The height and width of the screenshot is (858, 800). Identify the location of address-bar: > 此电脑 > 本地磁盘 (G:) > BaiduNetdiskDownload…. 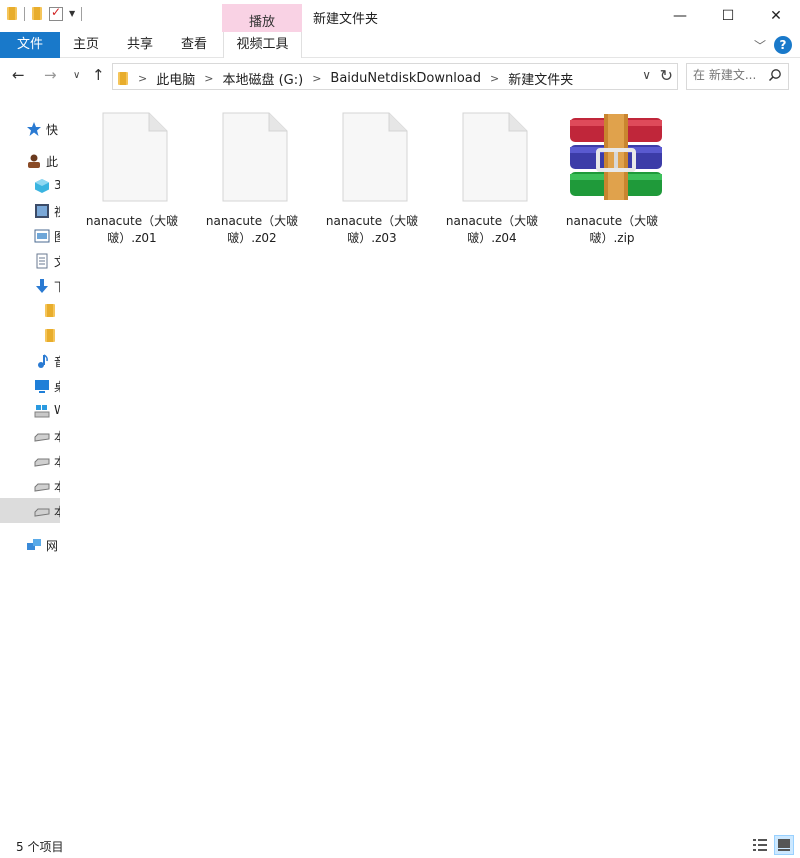
(395, 76).